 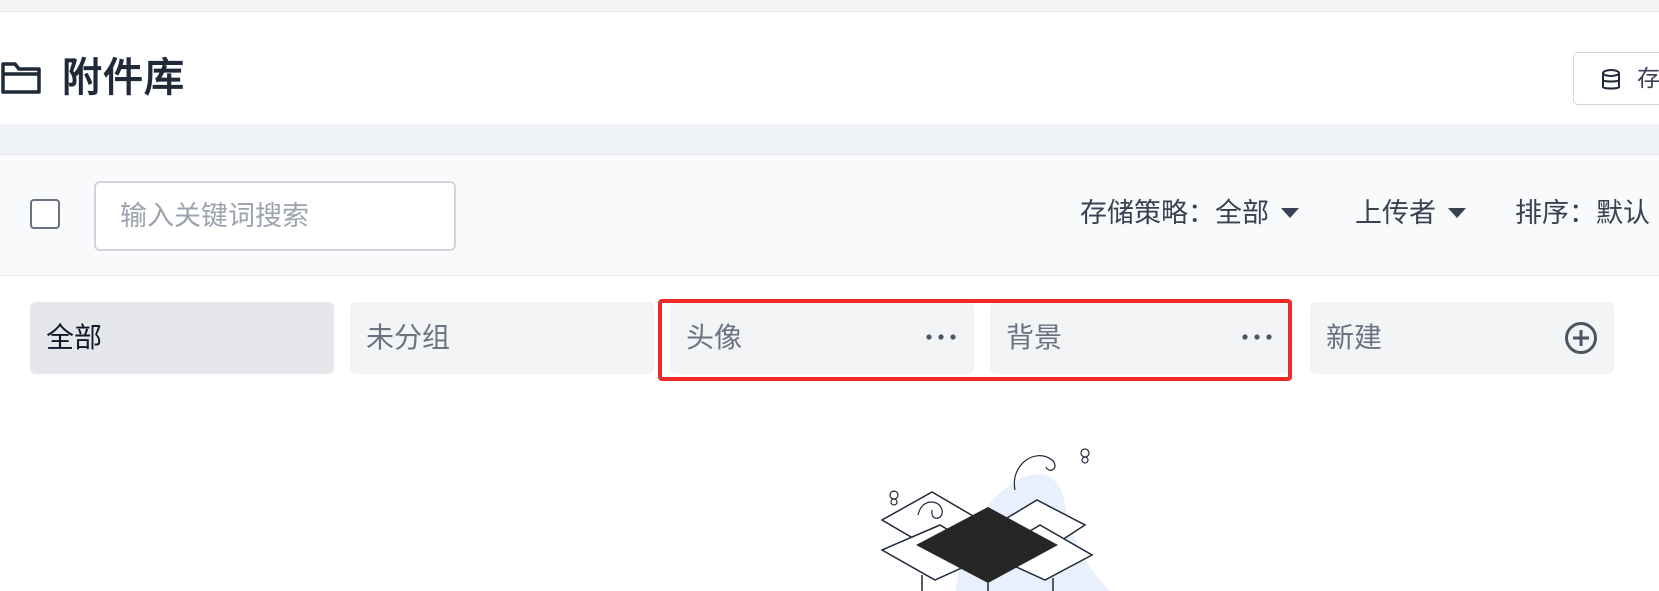 I want to click on group-tab-label: 未分组, so click(x=408, y=337).